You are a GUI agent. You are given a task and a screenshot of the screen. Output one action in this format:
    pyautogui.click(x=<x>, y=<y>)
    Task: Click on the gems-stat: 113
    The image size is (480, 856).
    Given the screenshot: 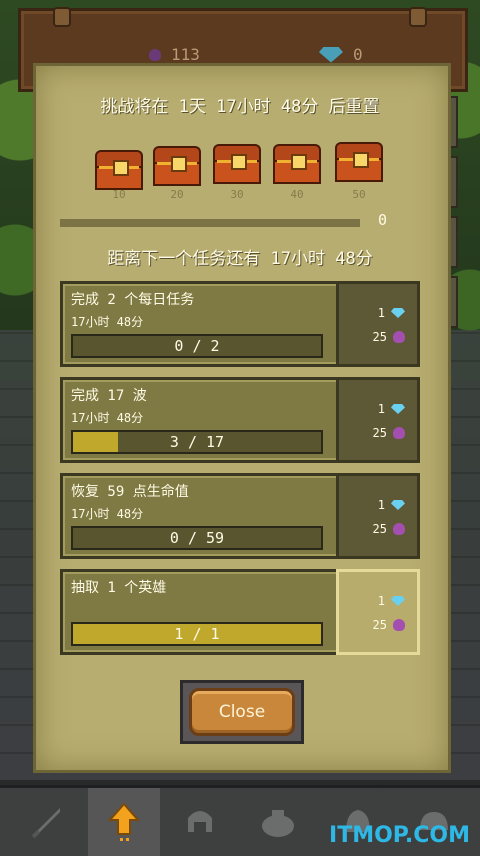 What is the action you would take?
    pyautogui.click(x=174, y=54)
    